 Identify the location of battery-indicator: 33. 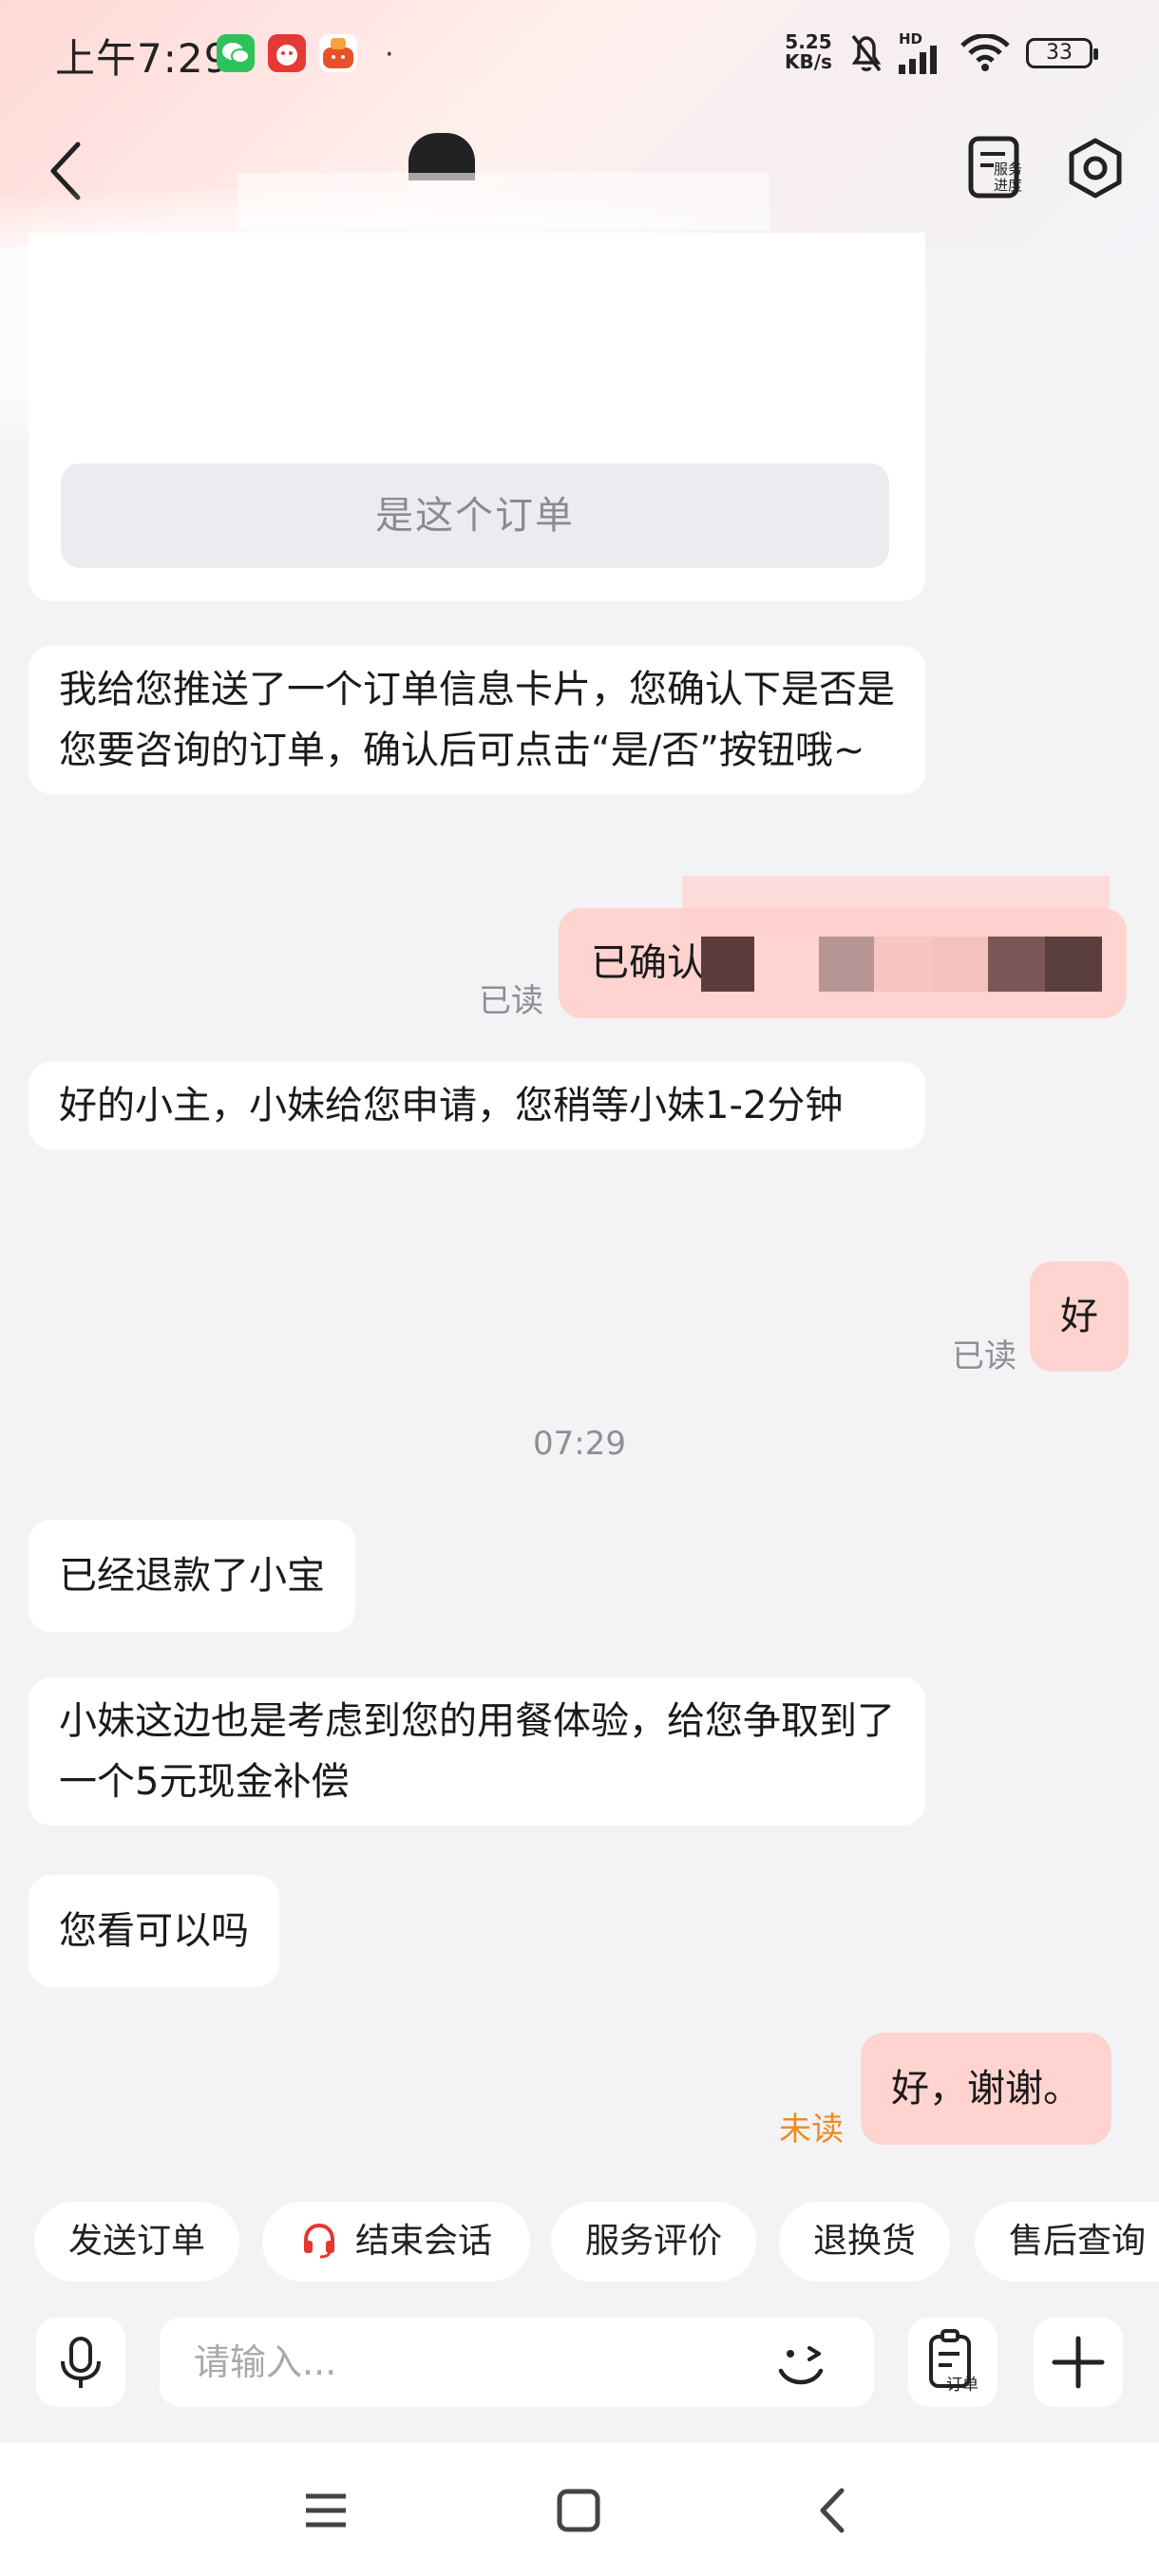
(1062, 53).